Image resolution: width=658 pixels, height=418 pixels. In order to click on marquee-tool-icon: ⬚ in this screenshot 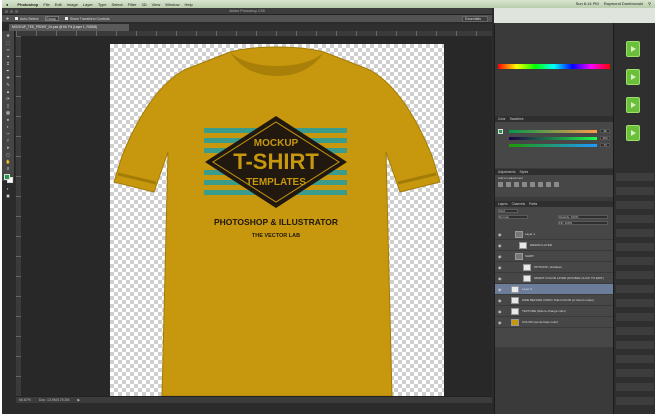, I will do `click(8, 42)`.